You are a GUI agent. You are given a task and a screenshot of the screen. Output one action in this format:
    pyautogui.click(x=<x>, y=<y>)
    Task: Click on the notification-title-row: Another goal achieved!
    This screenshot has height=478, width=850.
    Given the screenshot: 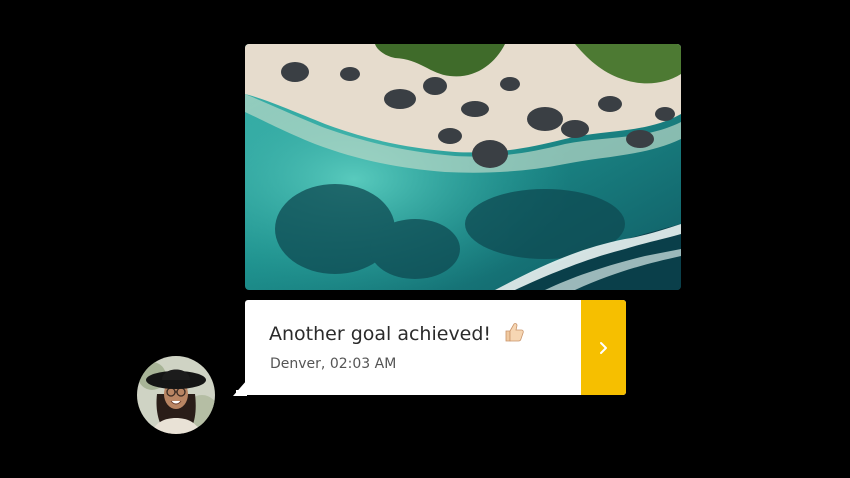 What is the action you would take?
    pyautogui.click(x=397, y=334)
    